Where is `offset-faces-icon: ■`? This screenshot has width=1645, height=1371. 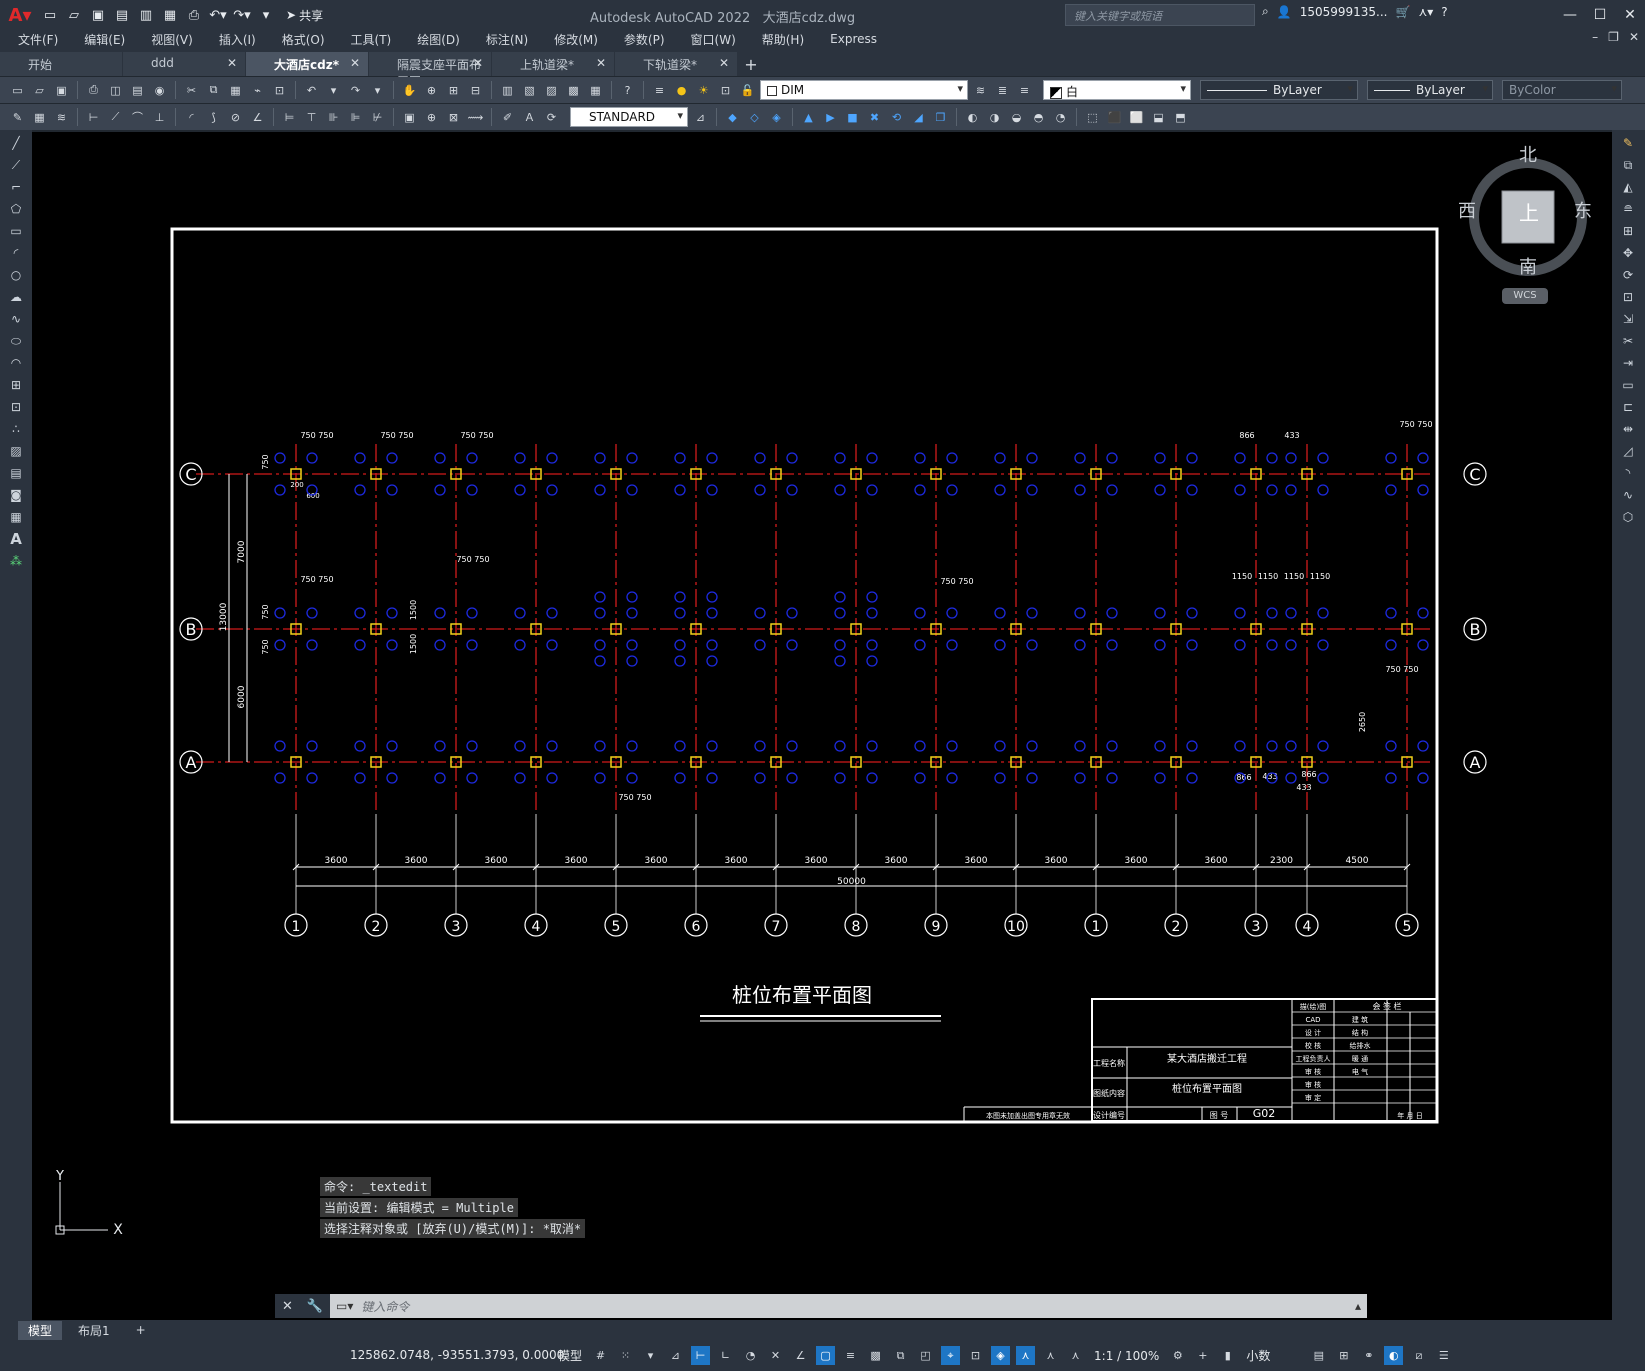 offset-faces-icon: ■ is located at coordinates (852, 117).